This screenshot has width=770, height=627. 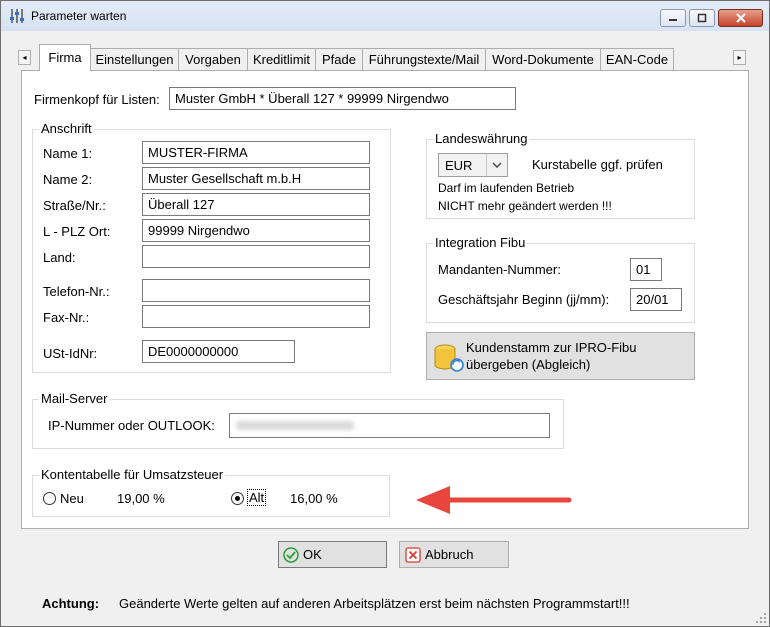 I want to click on tab-word-dokumente: Word-Dokumente, so click(x=543, y=59).